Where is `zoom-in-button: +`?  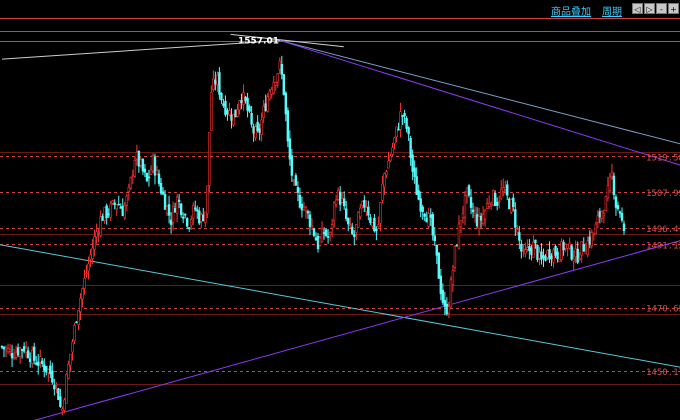 zoom-in-button: + is located at coordinates (673, 8).